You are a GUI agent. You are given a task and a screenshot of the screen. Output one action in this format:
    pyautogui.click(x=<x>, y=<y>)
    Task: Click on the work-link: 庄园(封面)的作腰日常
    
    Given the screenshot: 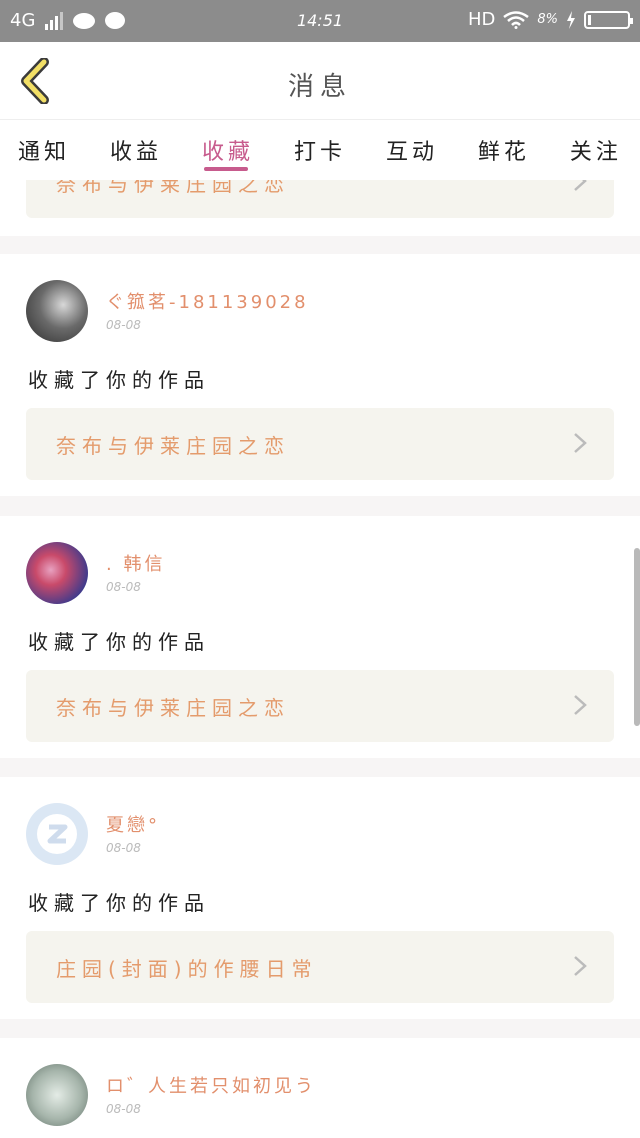 What is the action you would take?
    pyautogui.click(x=320, y=967)
    